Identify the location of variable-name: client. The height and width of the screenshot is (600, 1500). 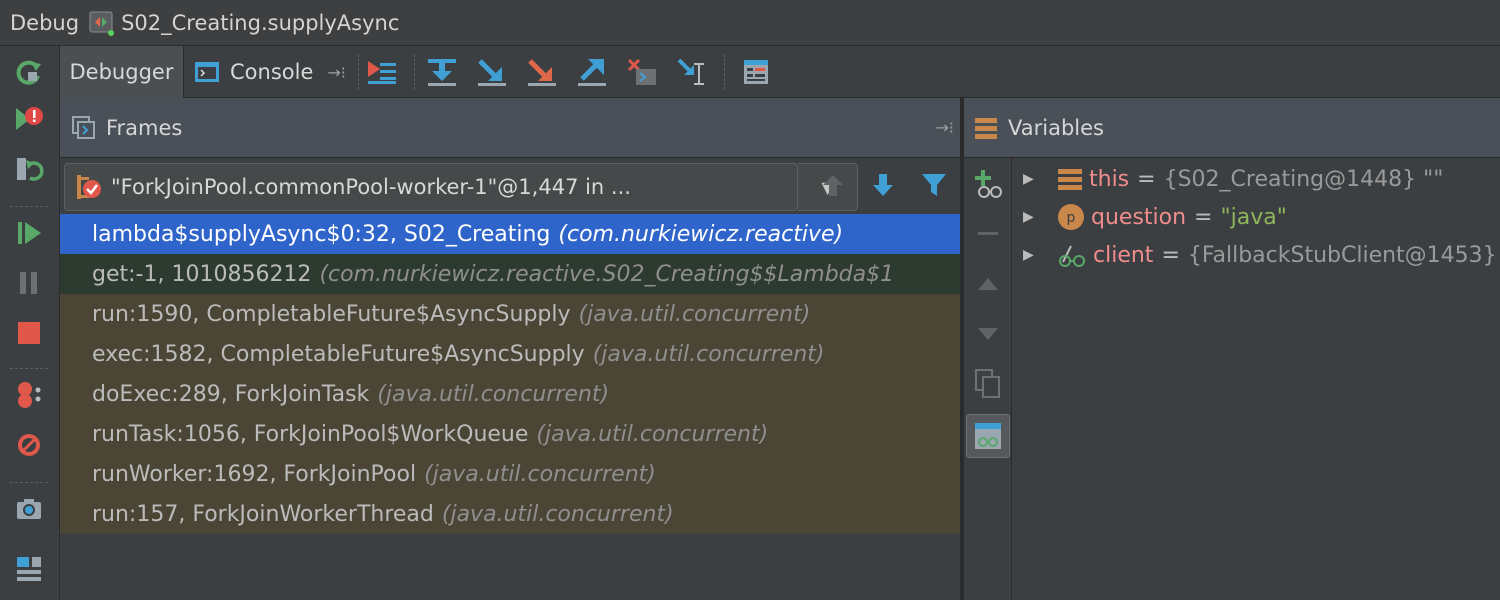
(1123, 255).